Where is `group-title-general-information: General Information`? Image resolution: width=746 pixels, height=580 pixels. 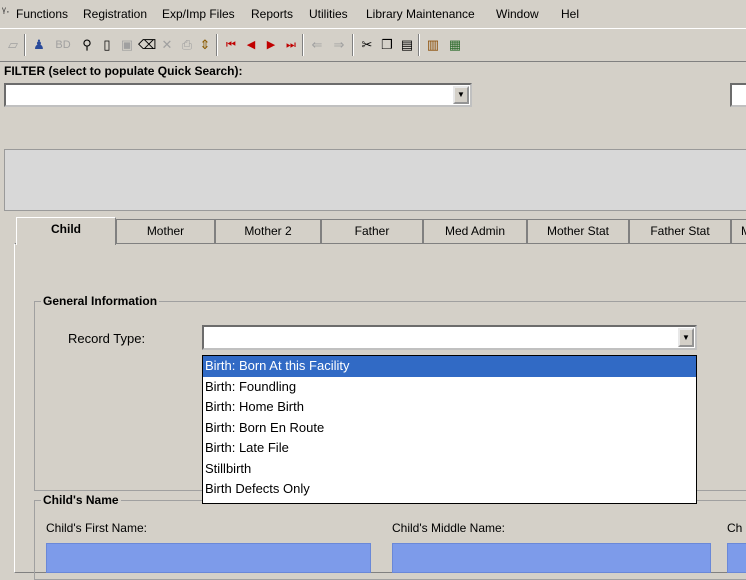
group-title-general-information: General Information is located at coordinates (100, 301).